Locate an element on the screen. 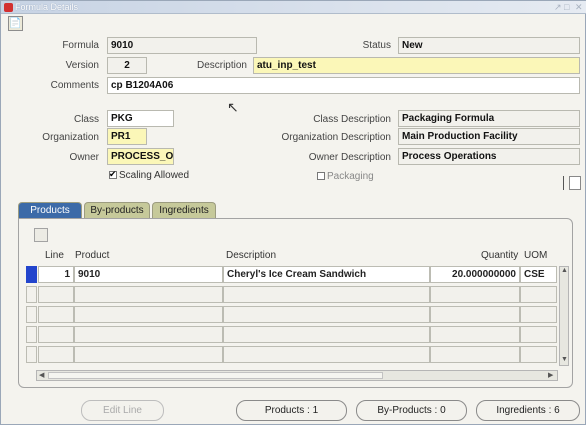  line-cell: 1 is located at coordinates (56, 274).